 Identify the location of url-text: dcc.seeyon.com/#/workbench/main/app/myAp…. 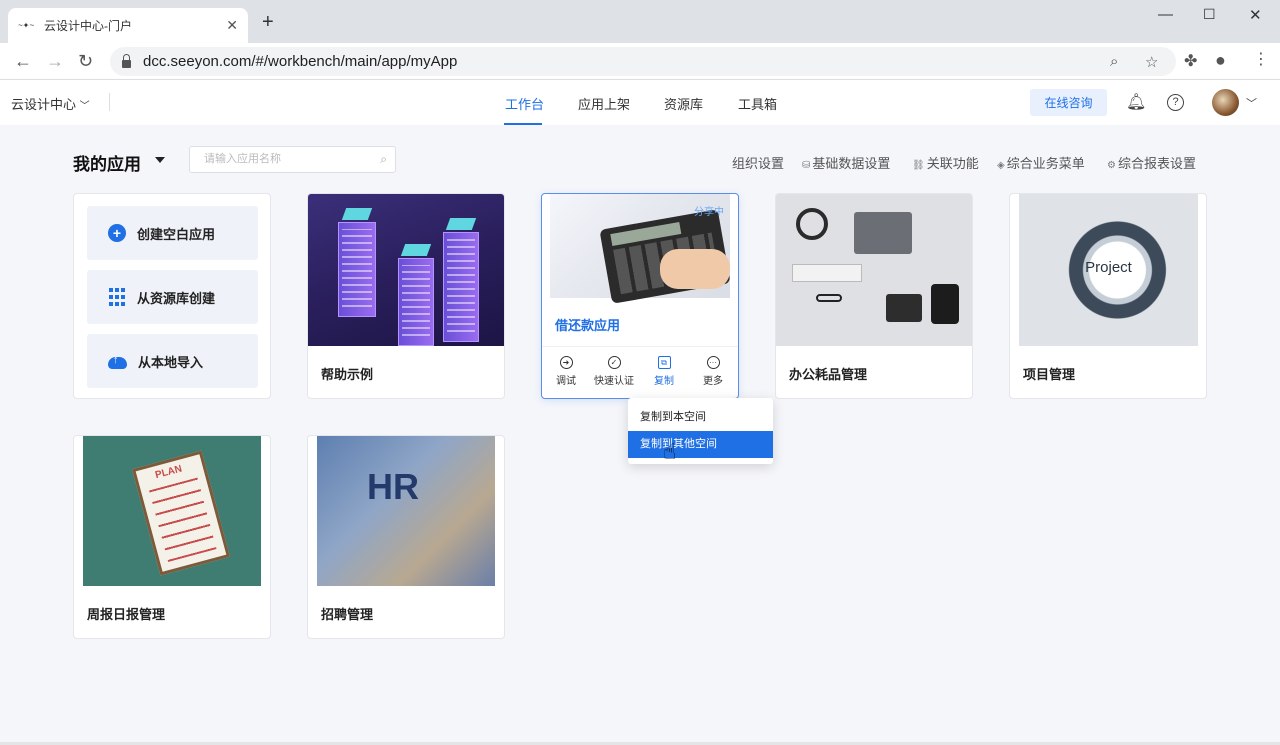
(300, 61).